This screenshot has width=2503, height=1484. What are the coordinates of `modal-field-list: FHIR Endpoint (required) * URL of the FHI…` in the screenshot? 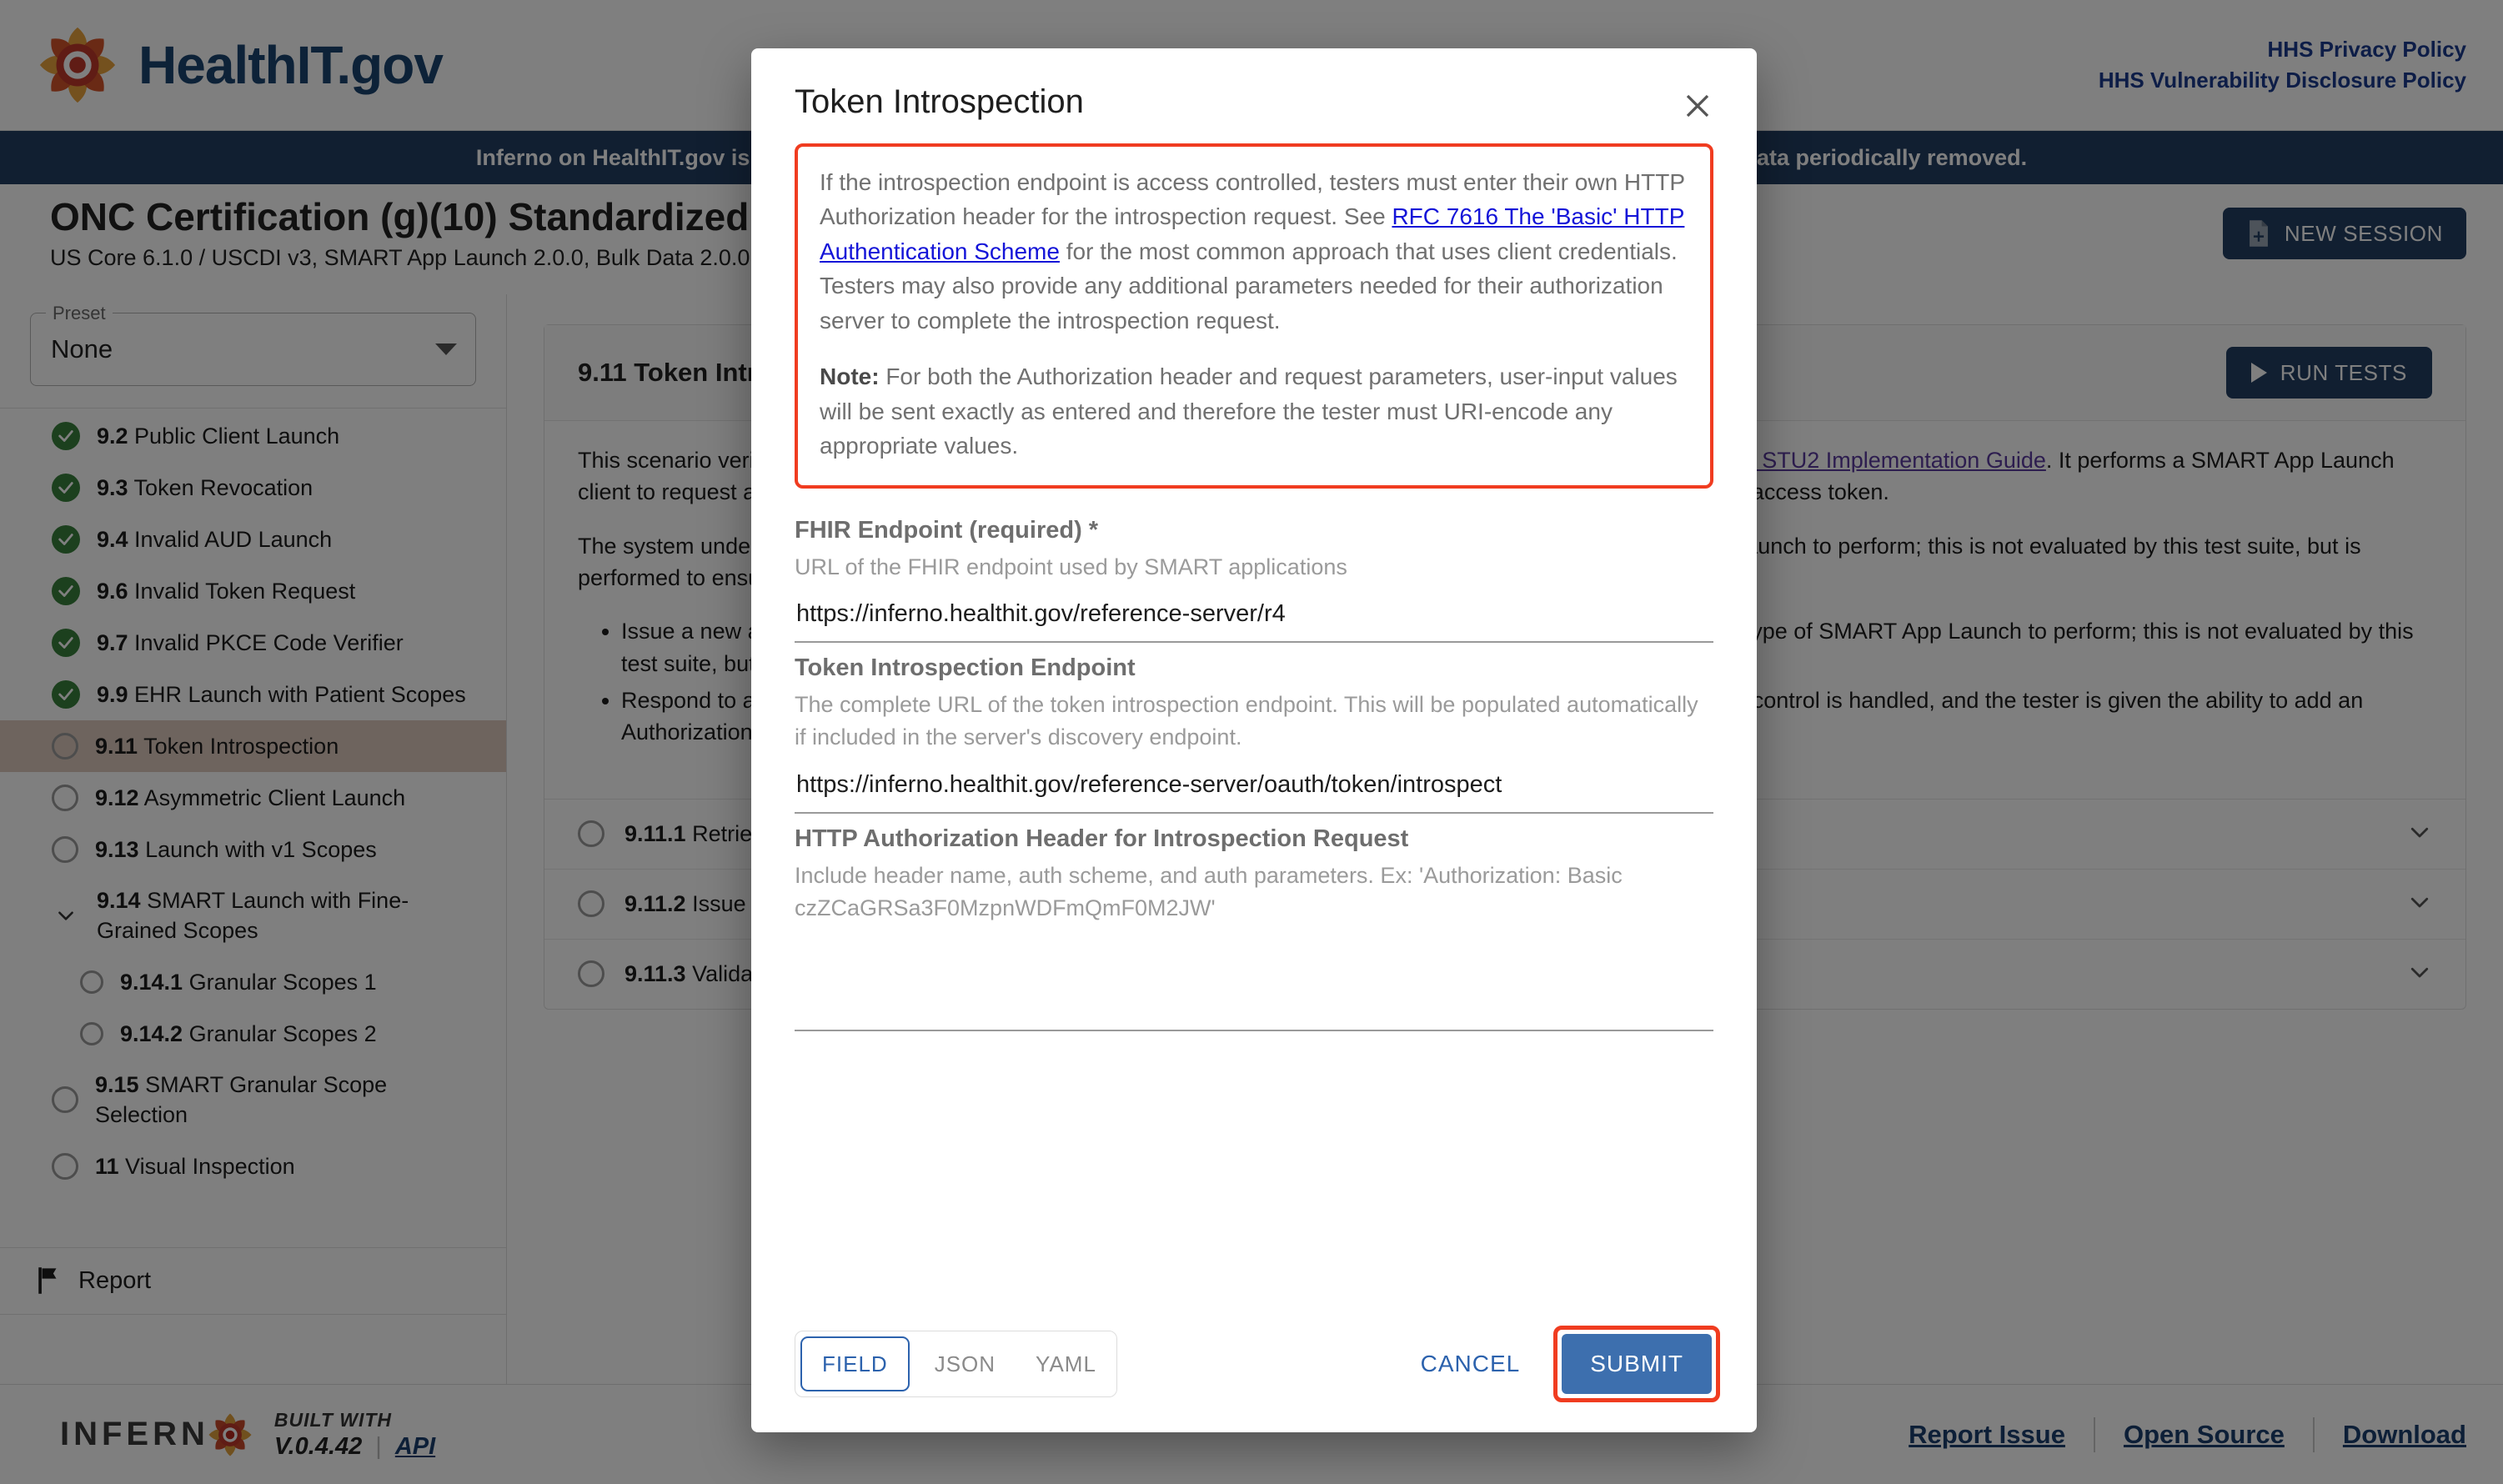 It's located at (1254, 774).